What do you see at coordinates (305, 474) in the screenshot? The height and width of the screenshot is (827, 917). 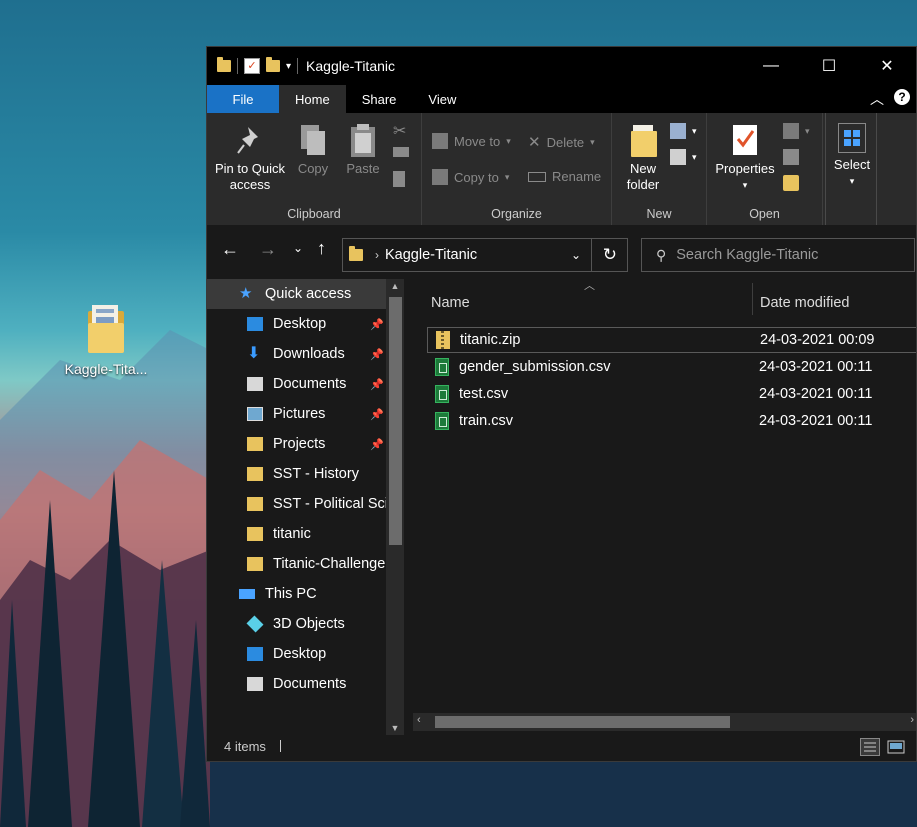 I see `sidebar-item-sst-history: SST - History` at bounding box center [305, 474].